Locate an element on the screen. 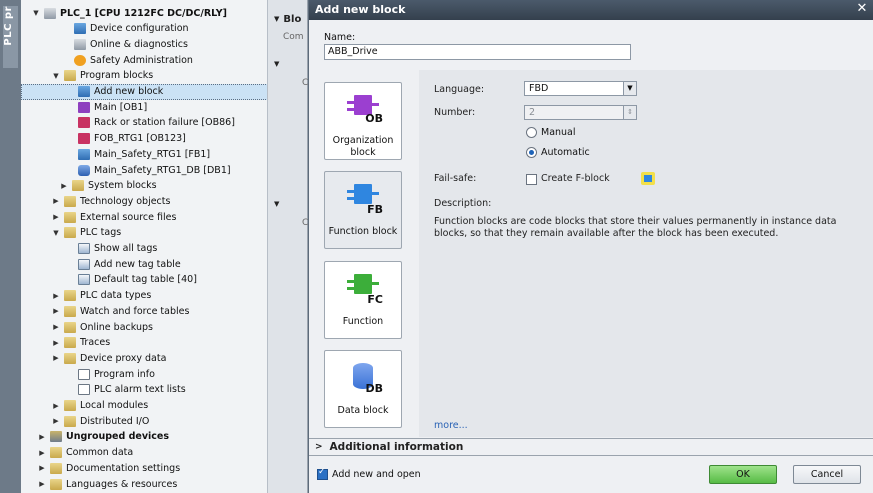 Image resolution: width=873 pixels, height=493 pixels. tree-item: ▶ Device proxy data is located at coordinates (144, 358).